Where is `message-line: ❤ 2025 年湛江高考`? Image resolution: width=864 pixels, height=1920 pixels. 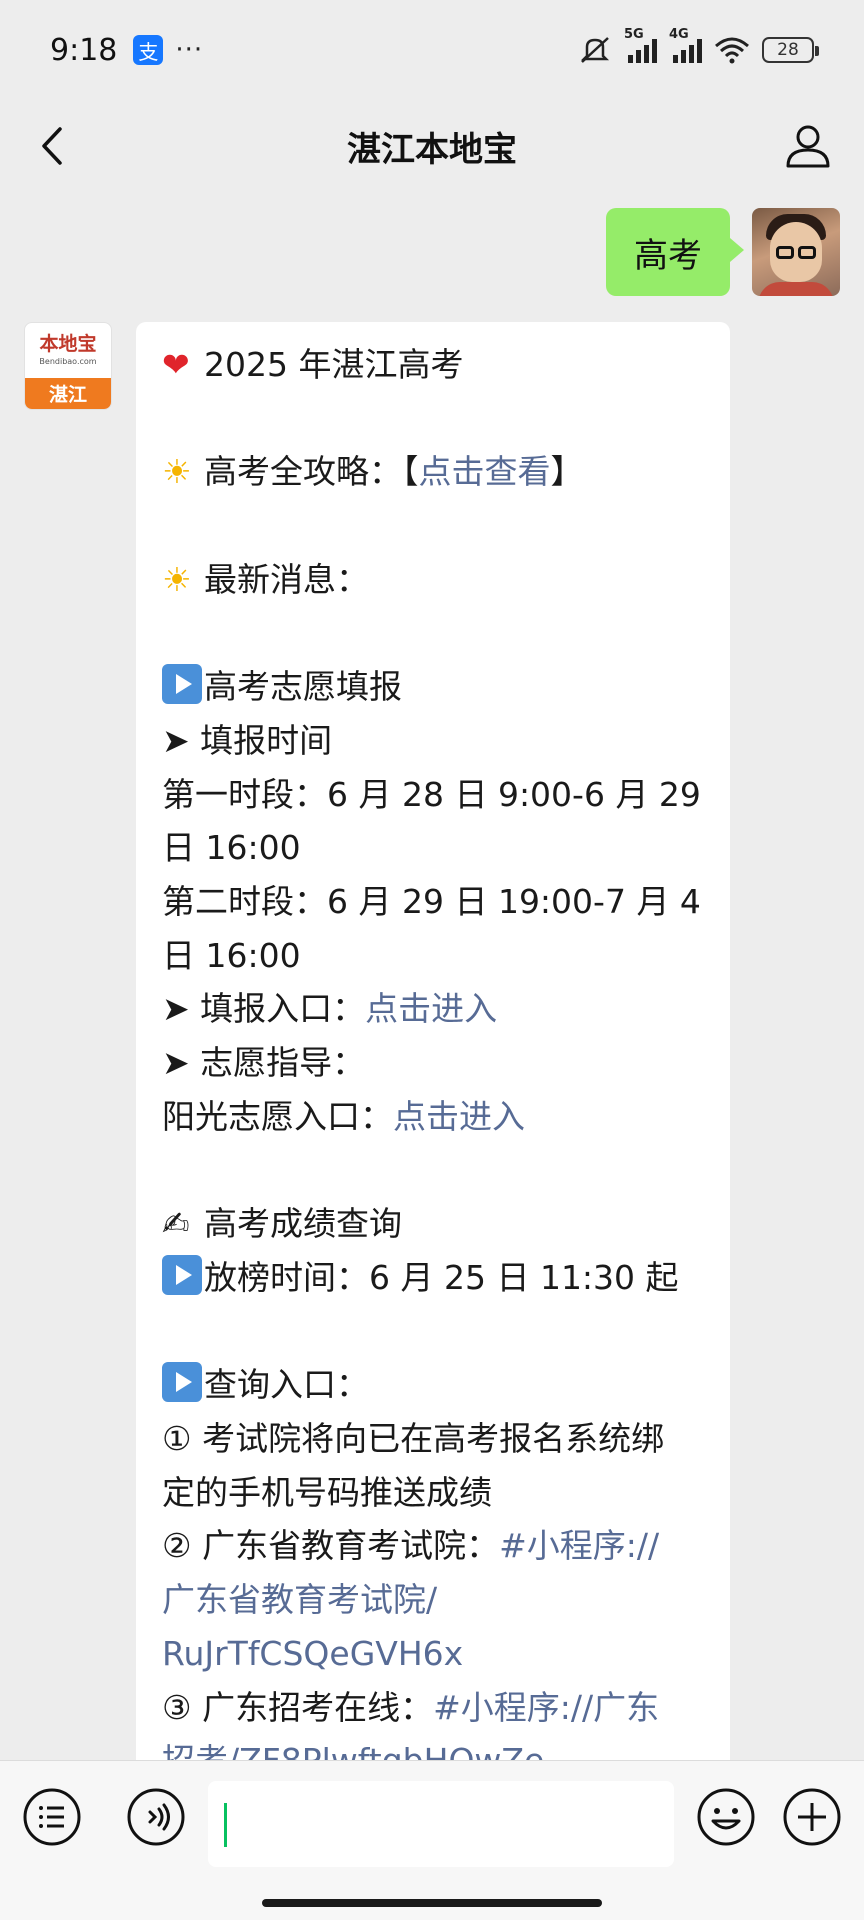
message-line: ❤ 2025 年湛江高考 is located at coordinates (433, 365).